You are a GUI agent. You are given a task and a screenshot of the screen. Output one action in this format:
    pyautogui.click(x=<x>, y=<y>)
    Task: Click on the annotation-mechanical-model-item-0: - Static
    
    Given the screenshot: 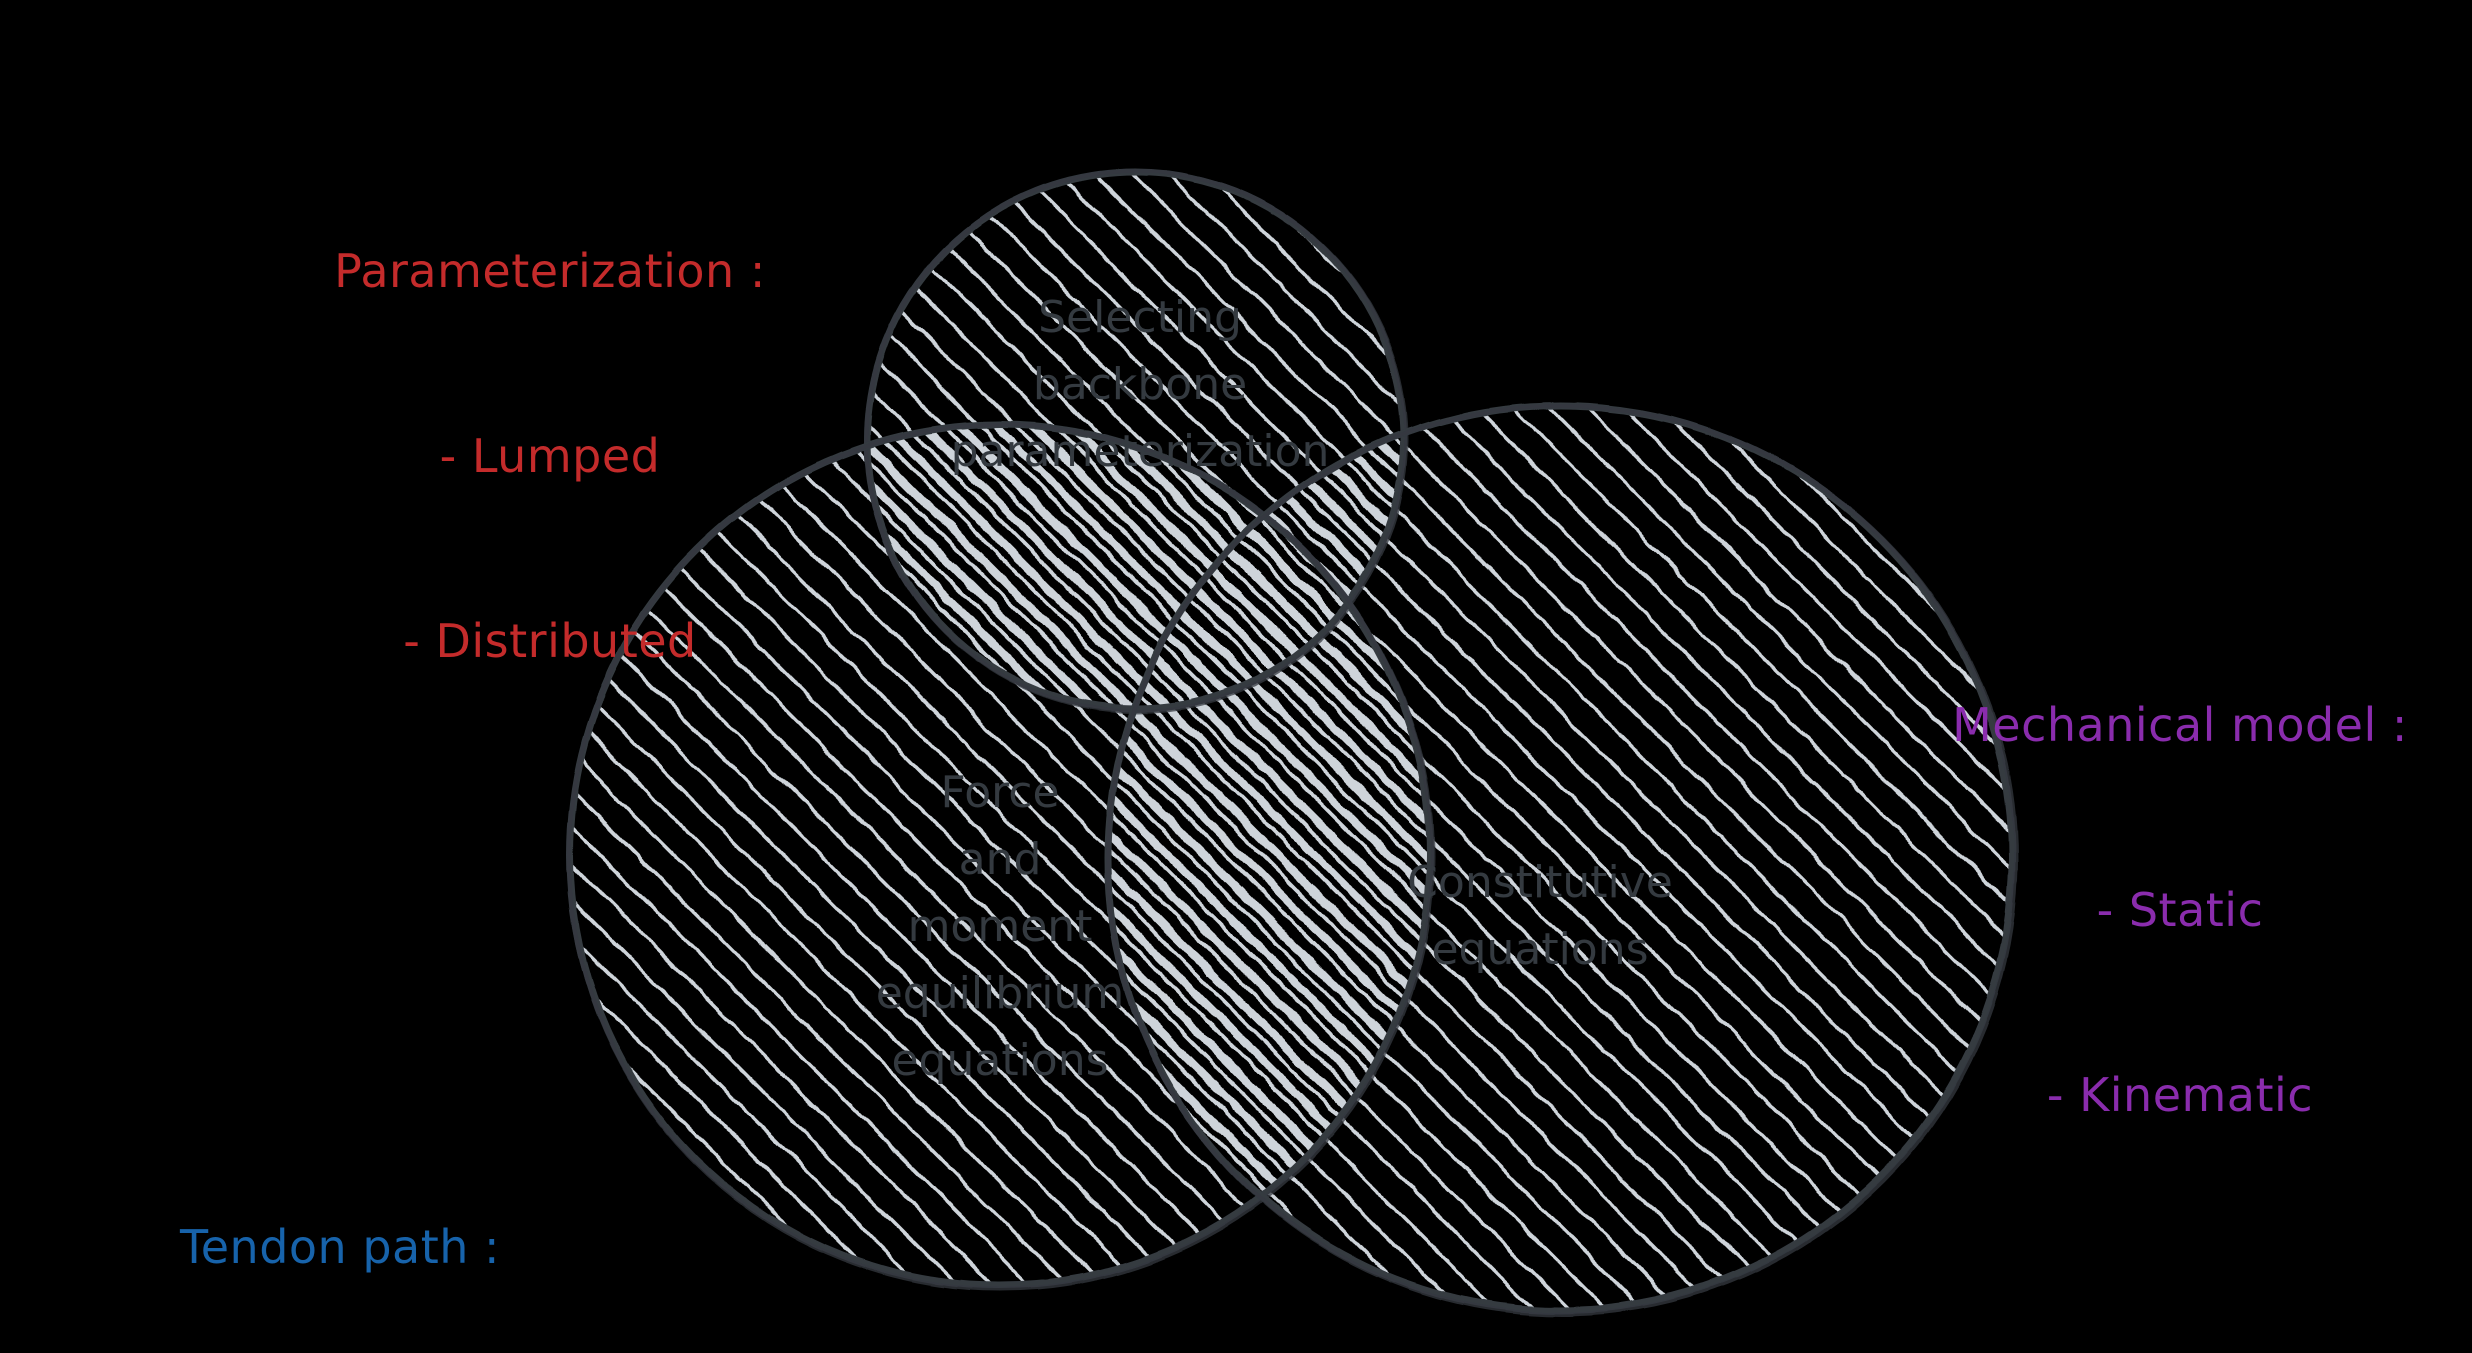 What is the action you would take?
    pyautogui.click(x=2180, y=910)
    